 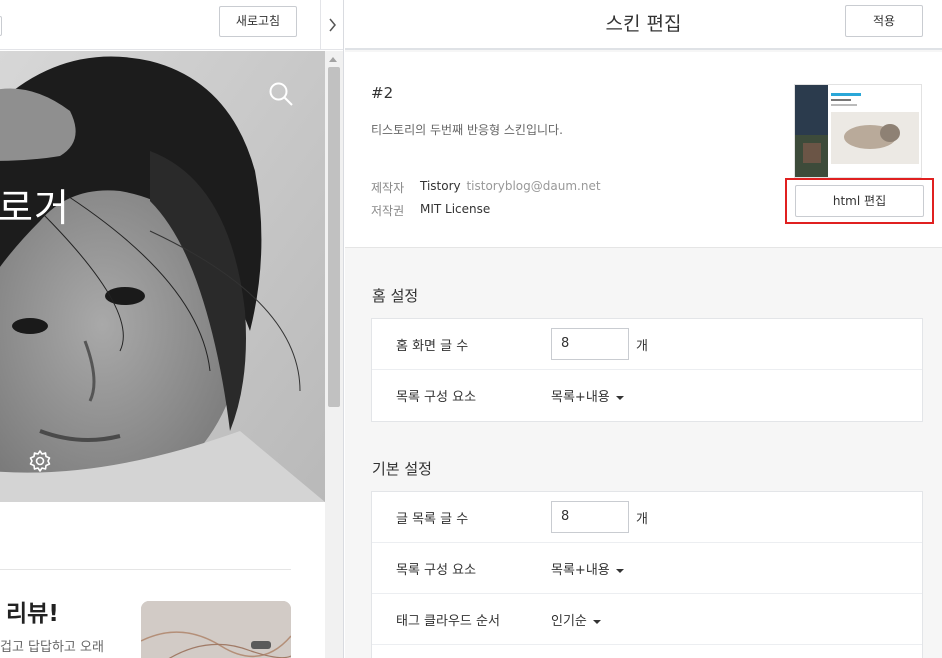 I want to click on author-value: Tistory tistoryblog@daum.net, so click(x=510, y=186).